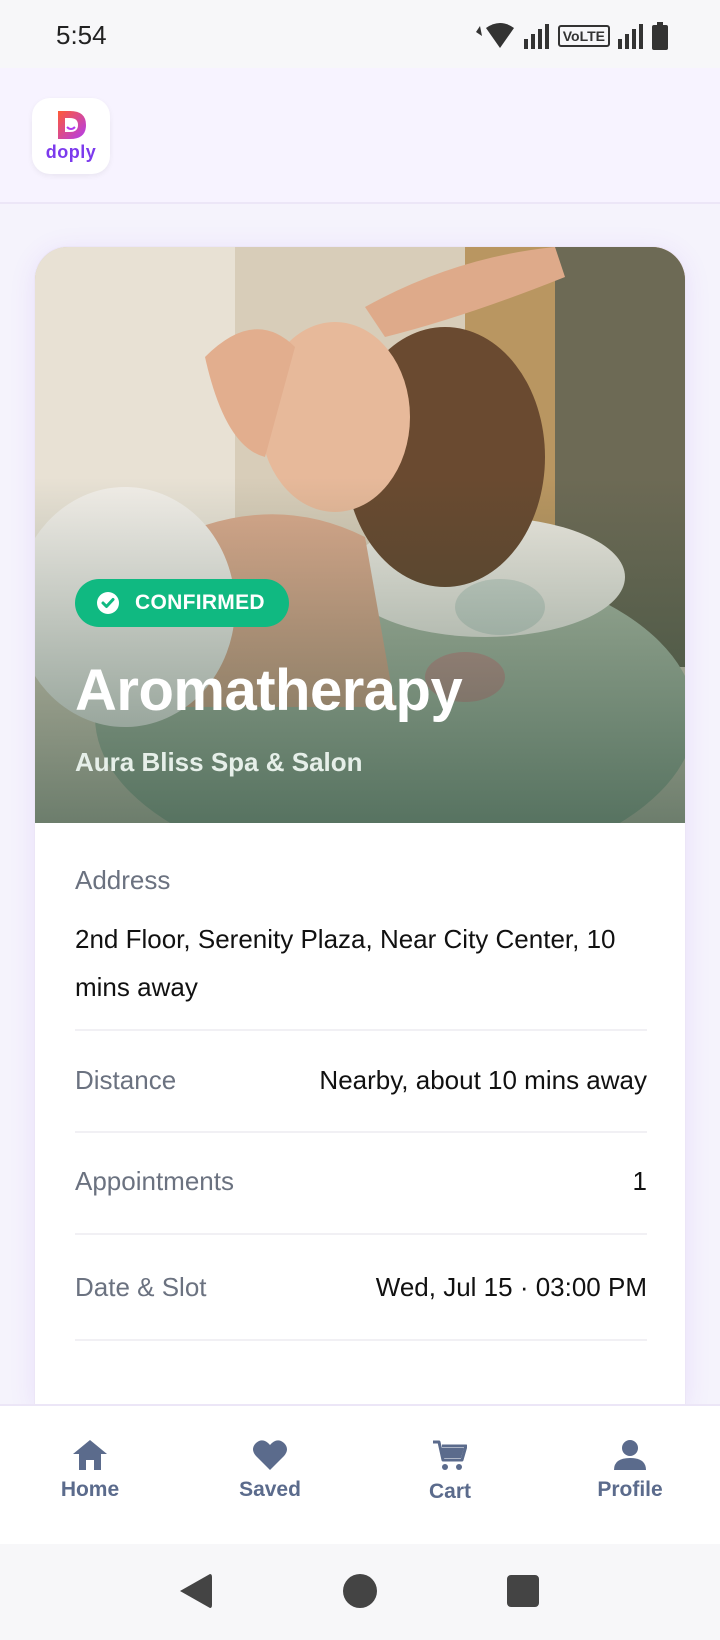 This screenshot has width=720, height=1640. Describe the element at coordinates (360, 36) in the screenshot. I see `status-bar: 5:54 VoLTE` at that location.